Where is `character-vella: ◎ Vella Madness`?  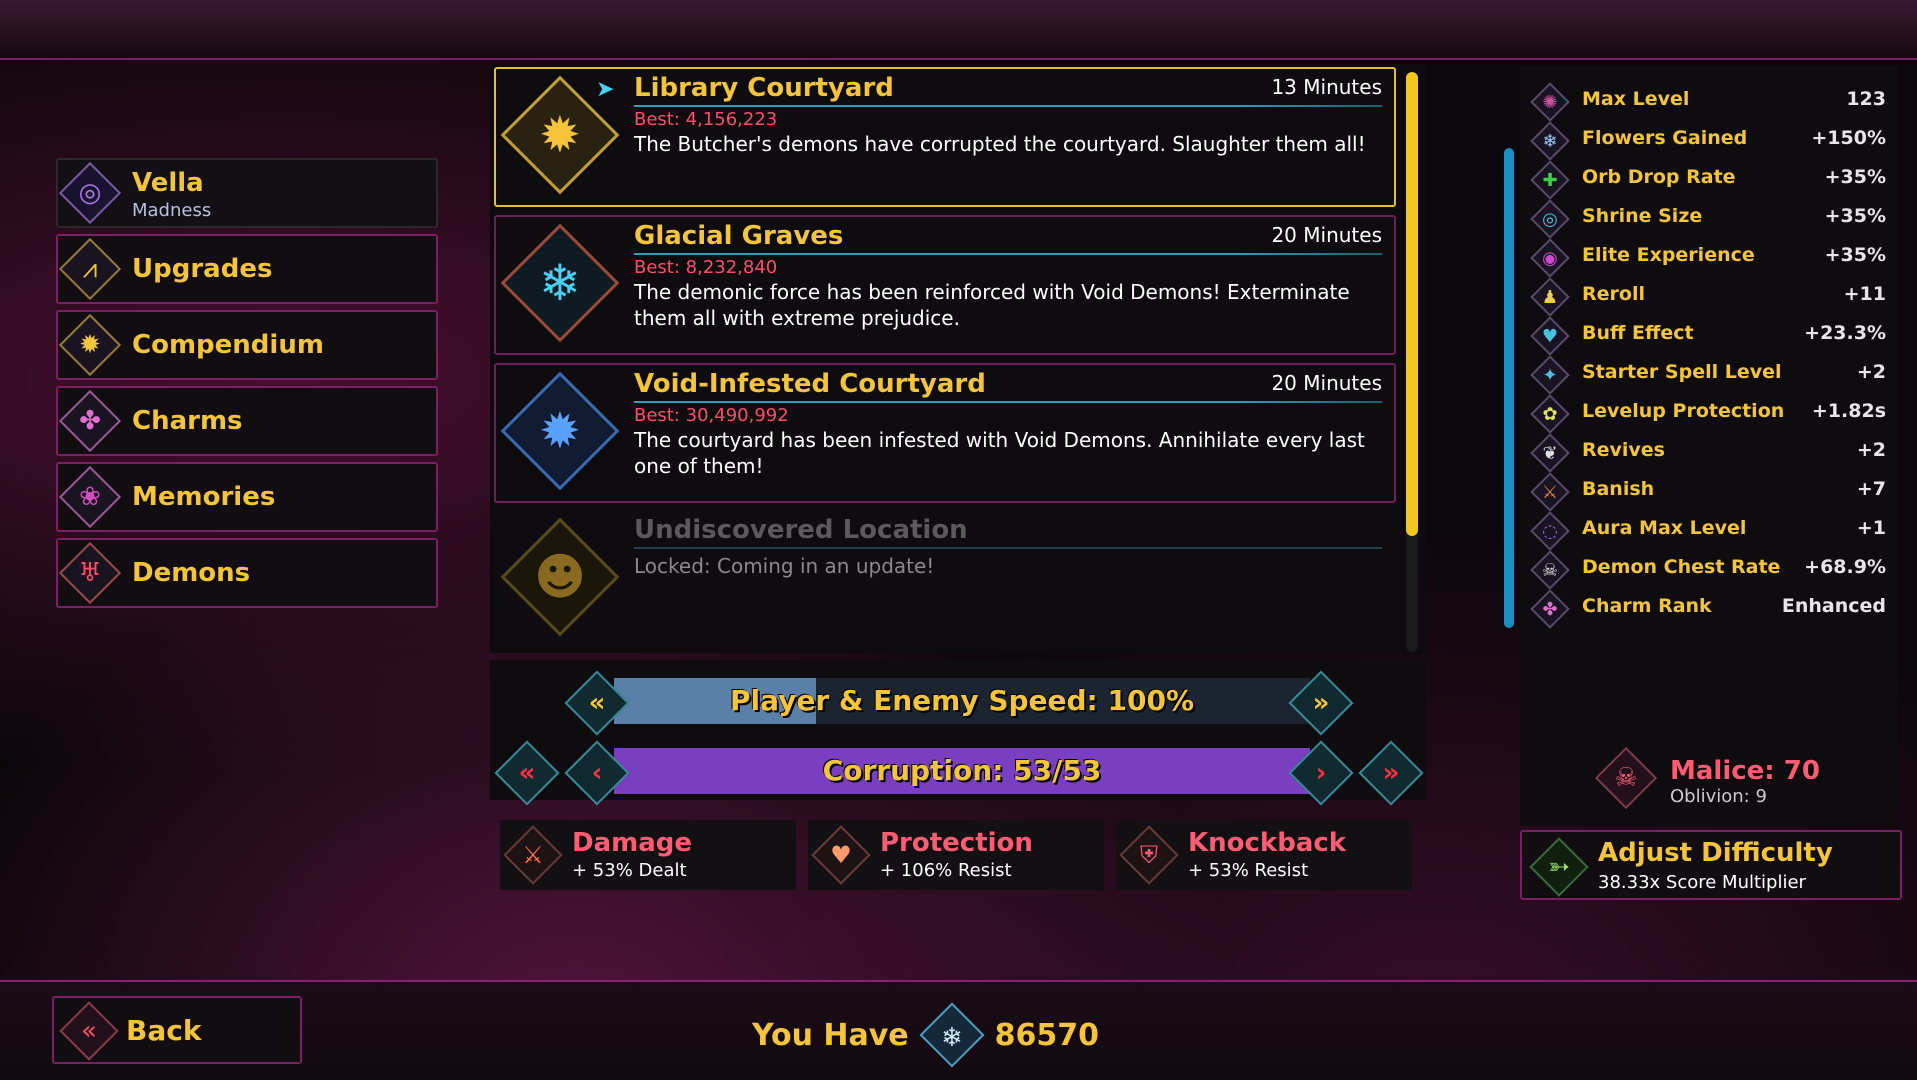 character-vella: ◎ Vella Madness is located at coordinates (247, 193).